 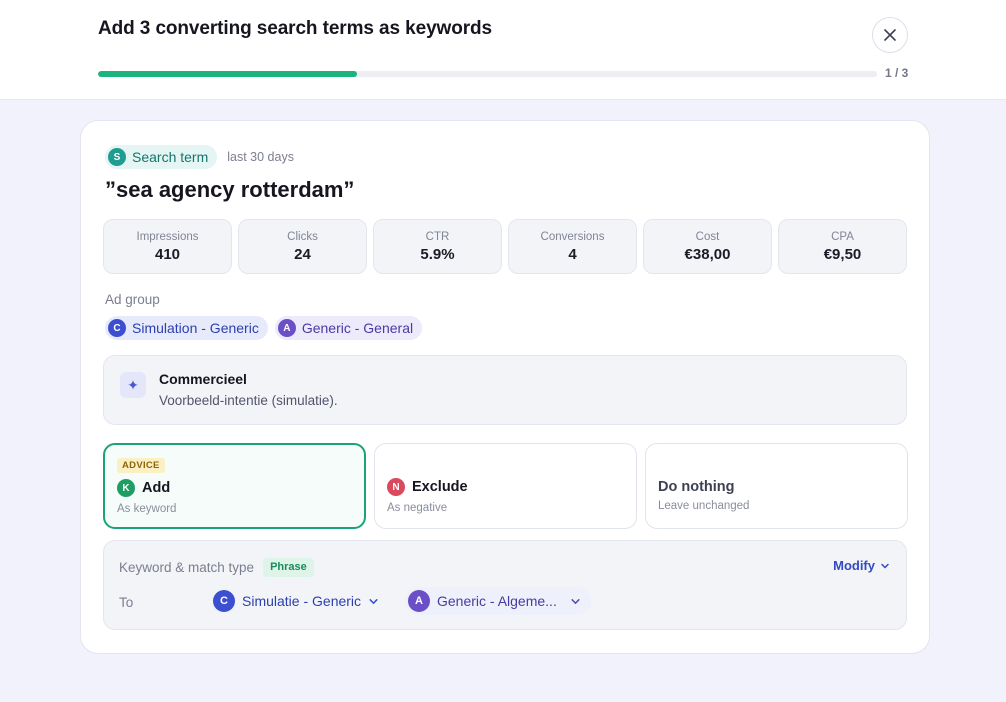 What do you see at coordinates (842, 236) in the screenshot?
I see `metric-label: CPA` at bounding box center [842, 236].